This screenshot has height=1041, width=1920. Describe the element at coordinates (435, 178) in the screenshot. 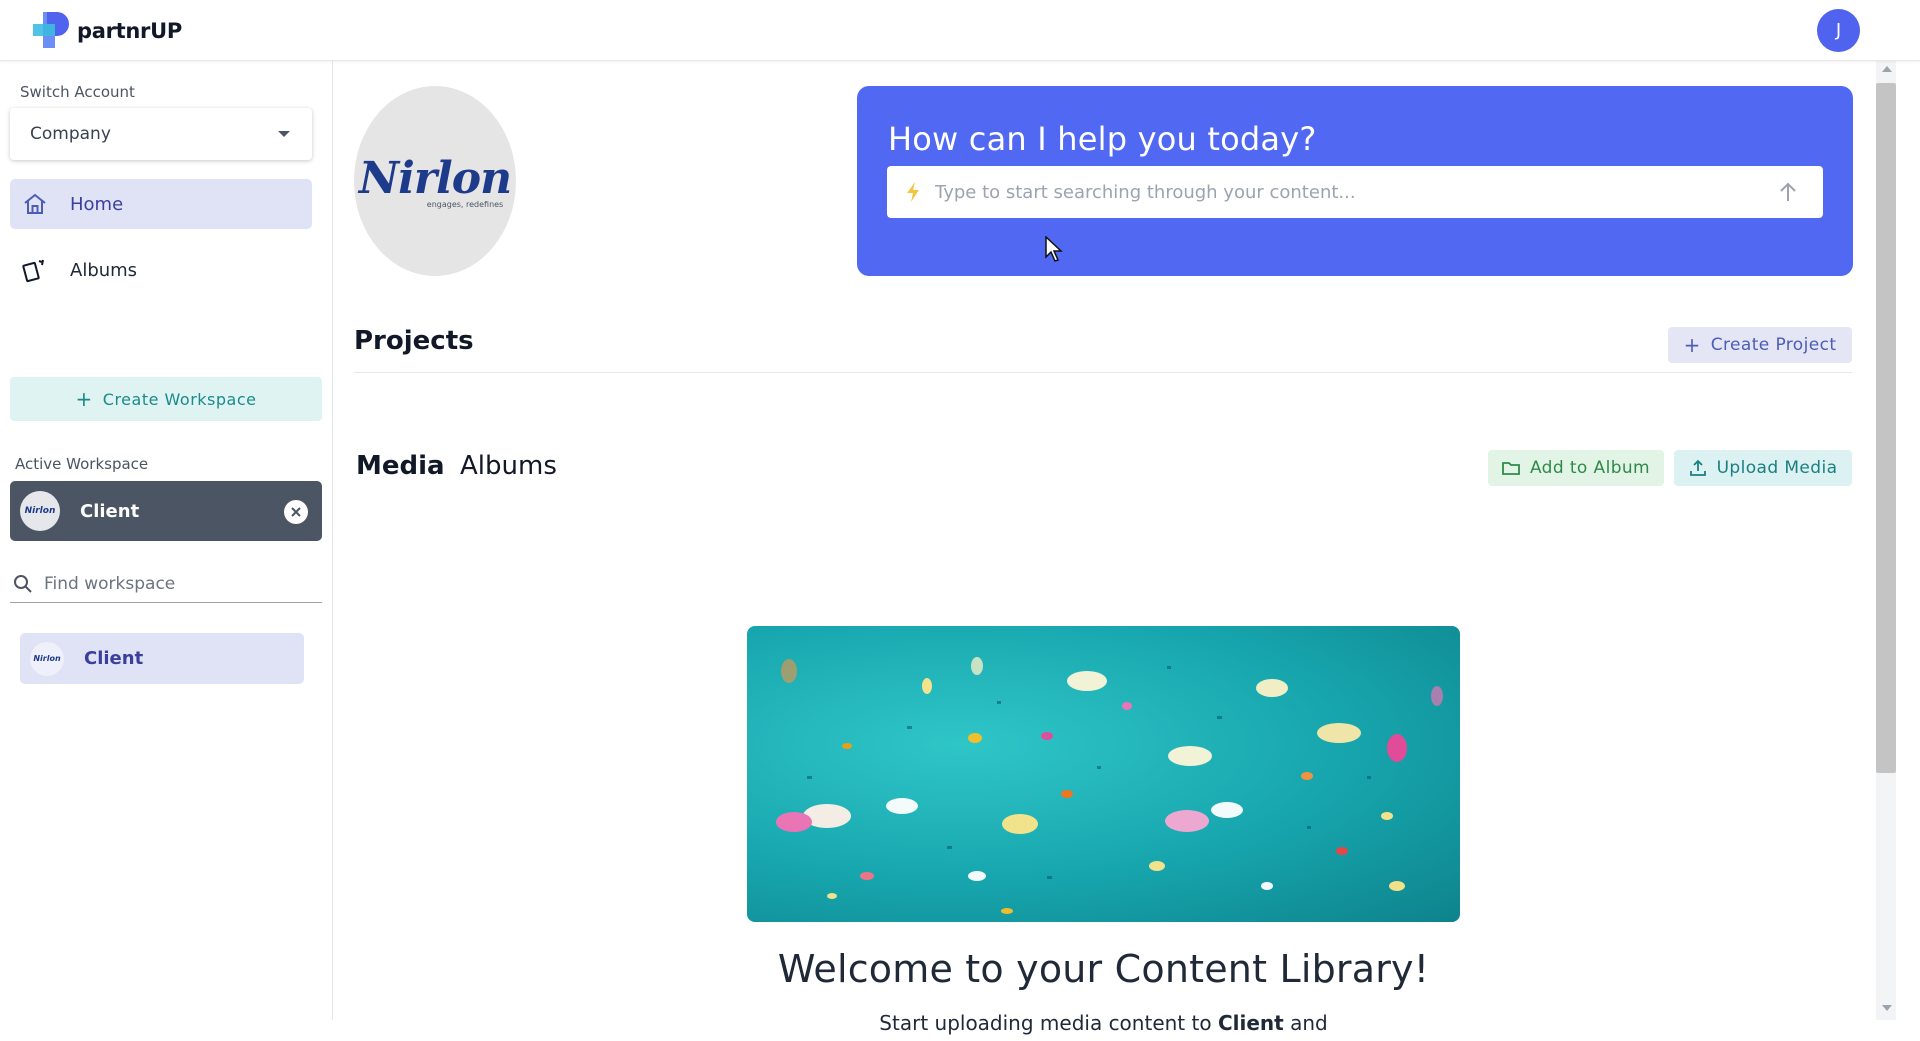

I see `company-logo-text: Nirlon` at that location.